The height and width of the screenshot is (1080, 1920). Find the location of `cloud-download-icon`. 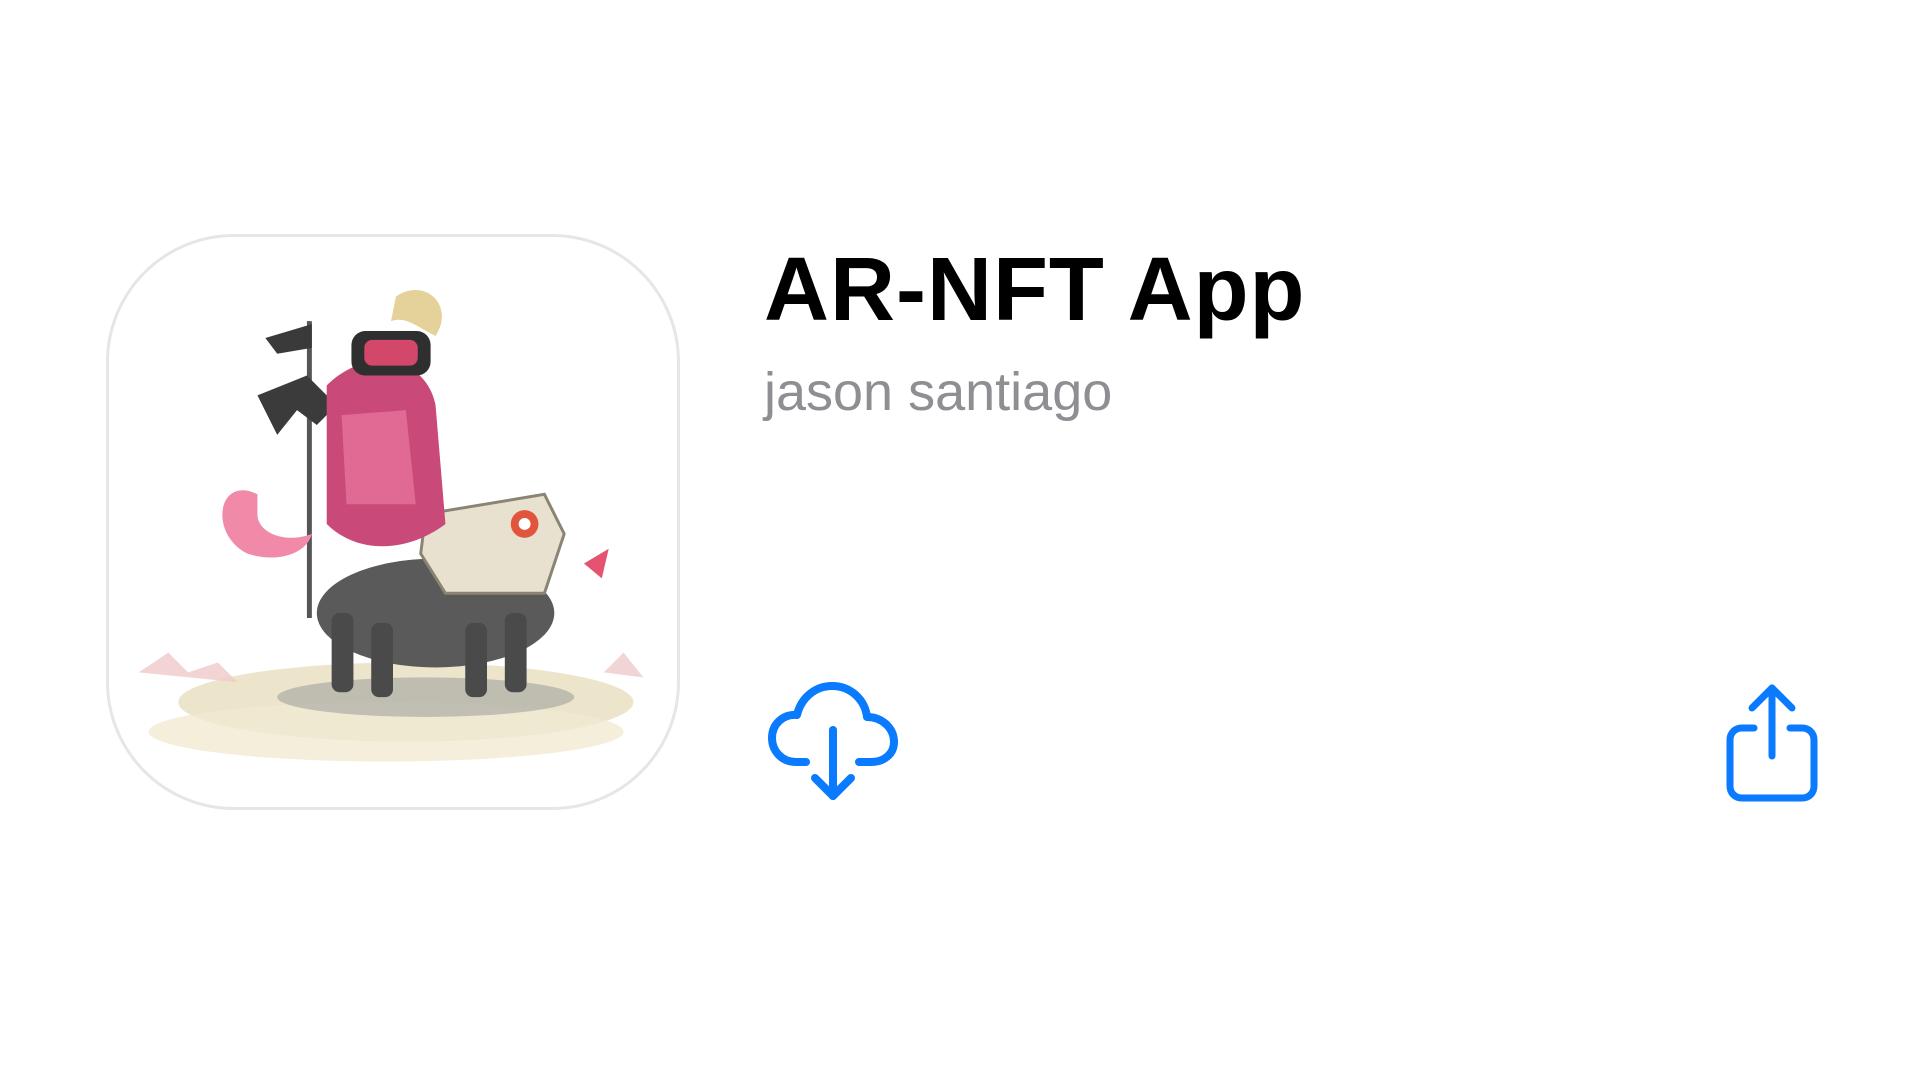

cloud-download-icon is located at coordinates (833, 742).